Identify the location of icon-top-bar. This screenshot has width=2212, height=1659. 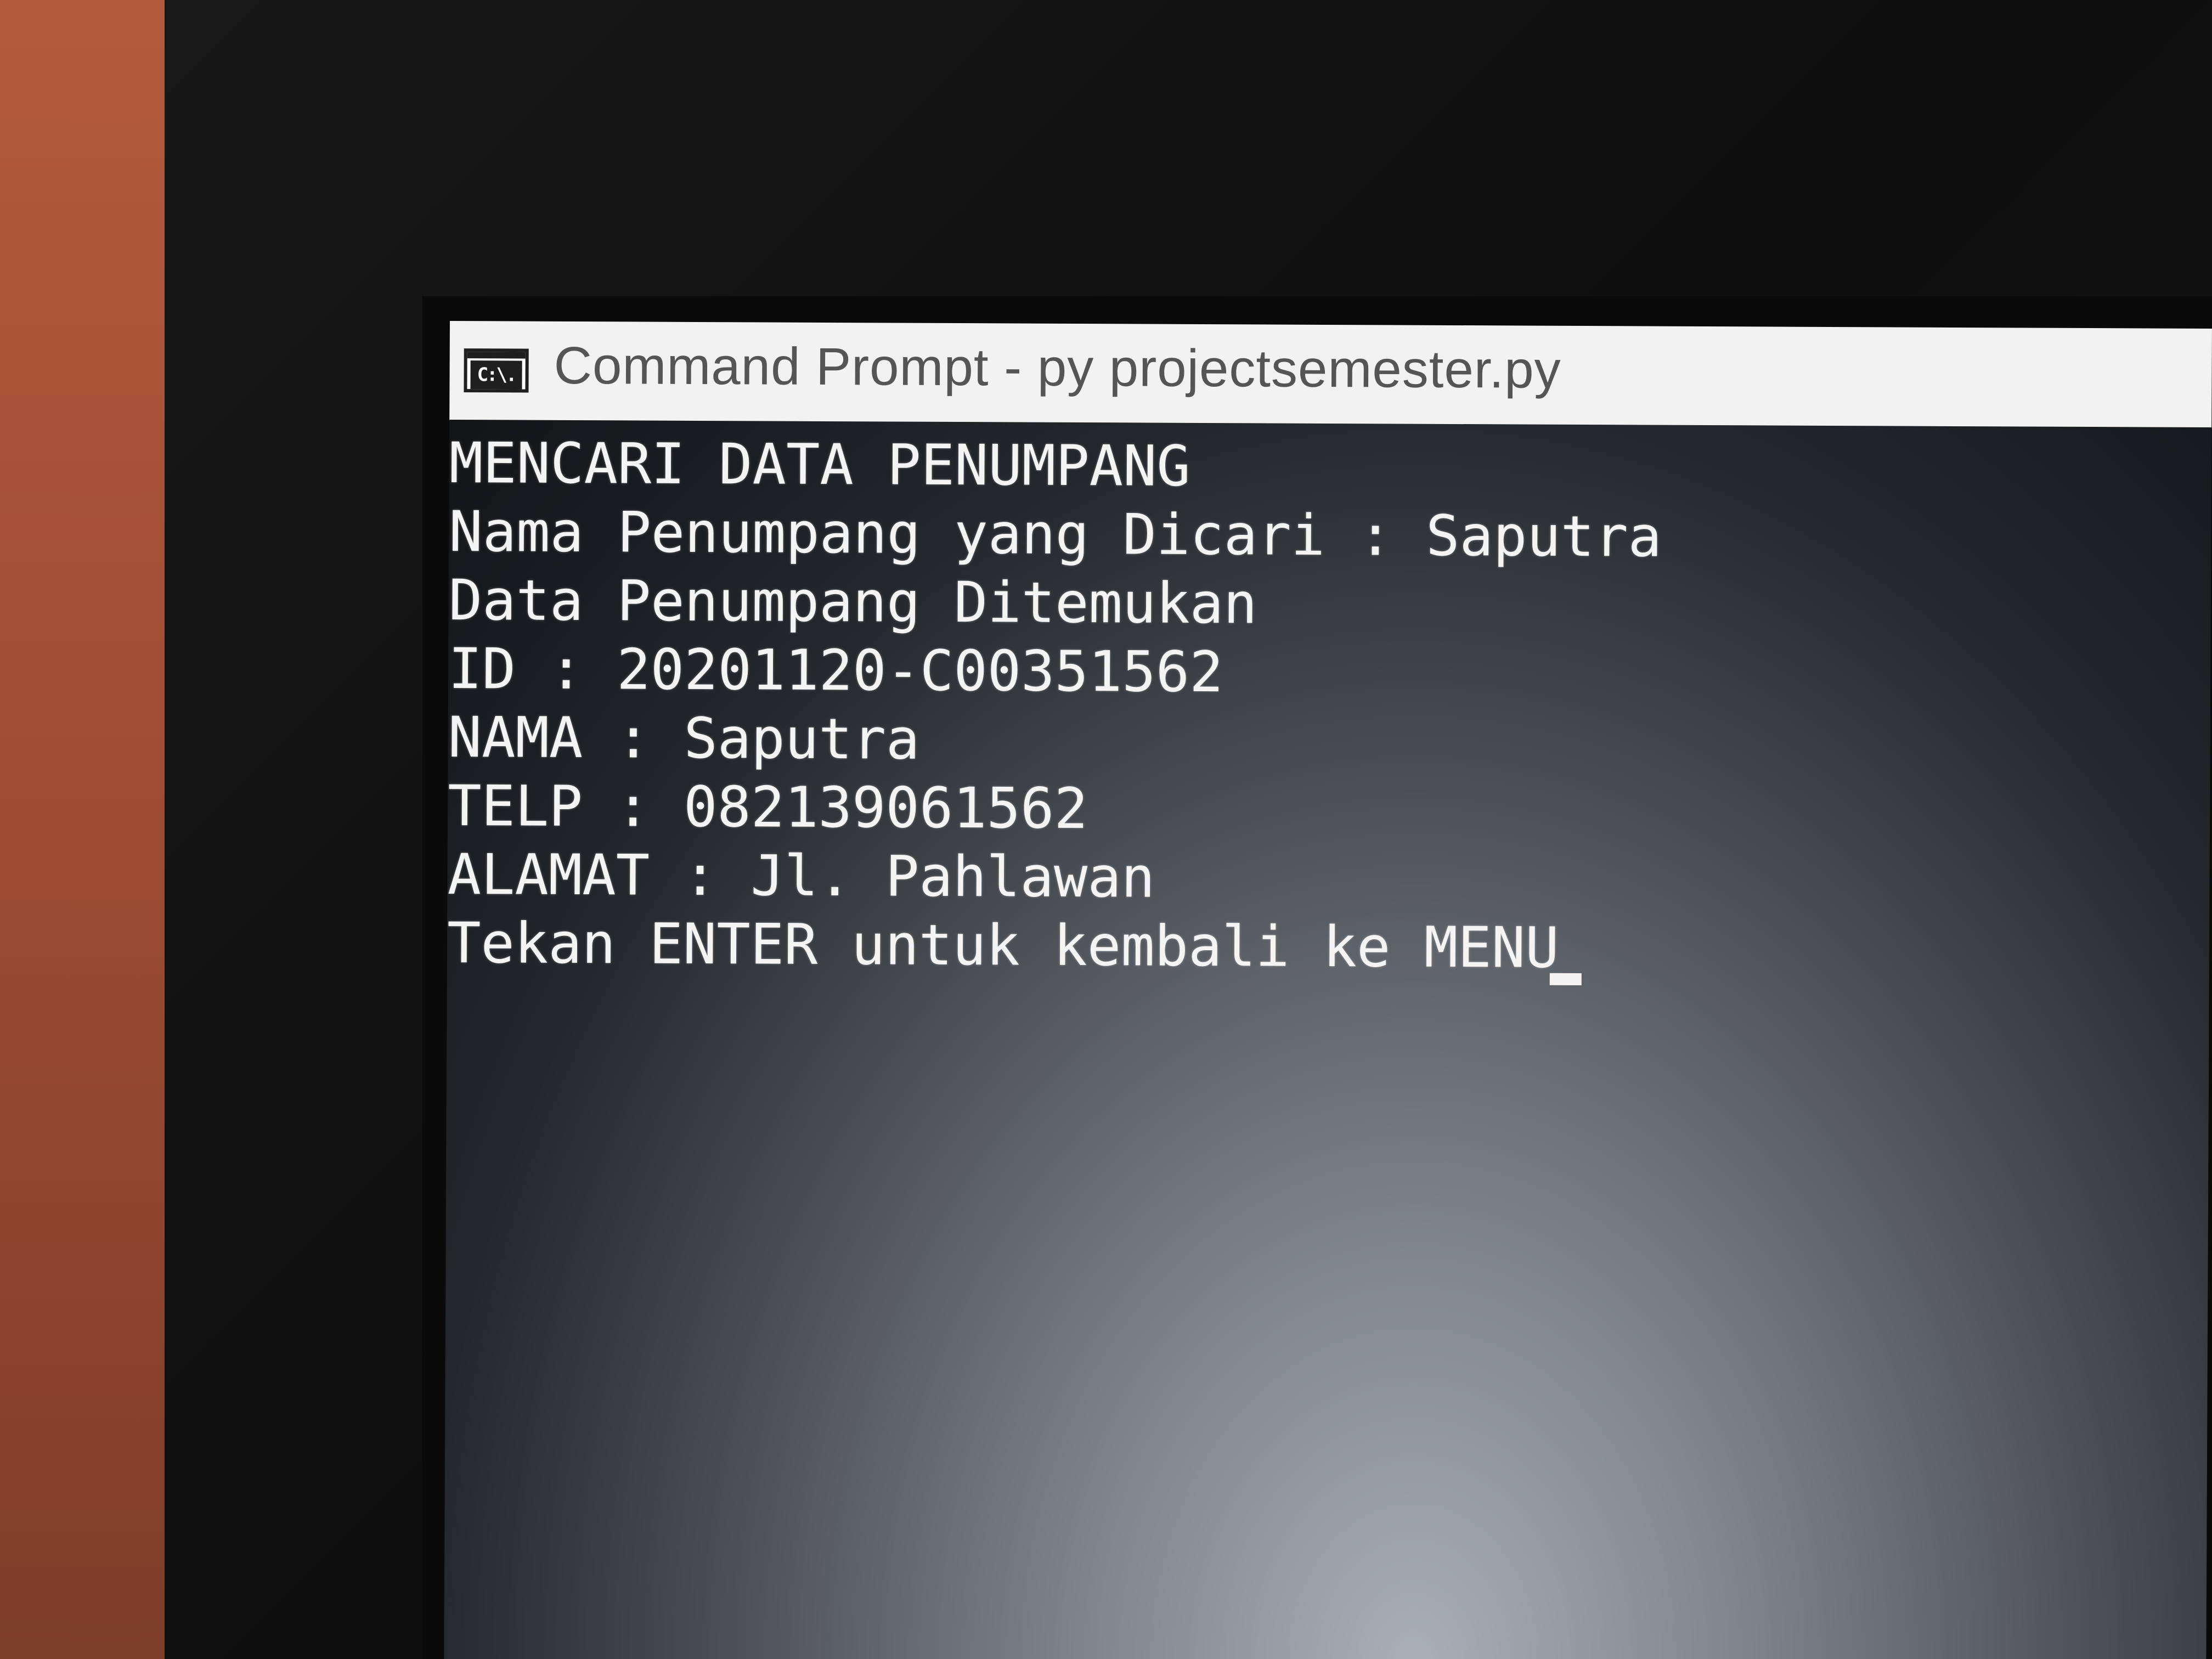
(497, 356).